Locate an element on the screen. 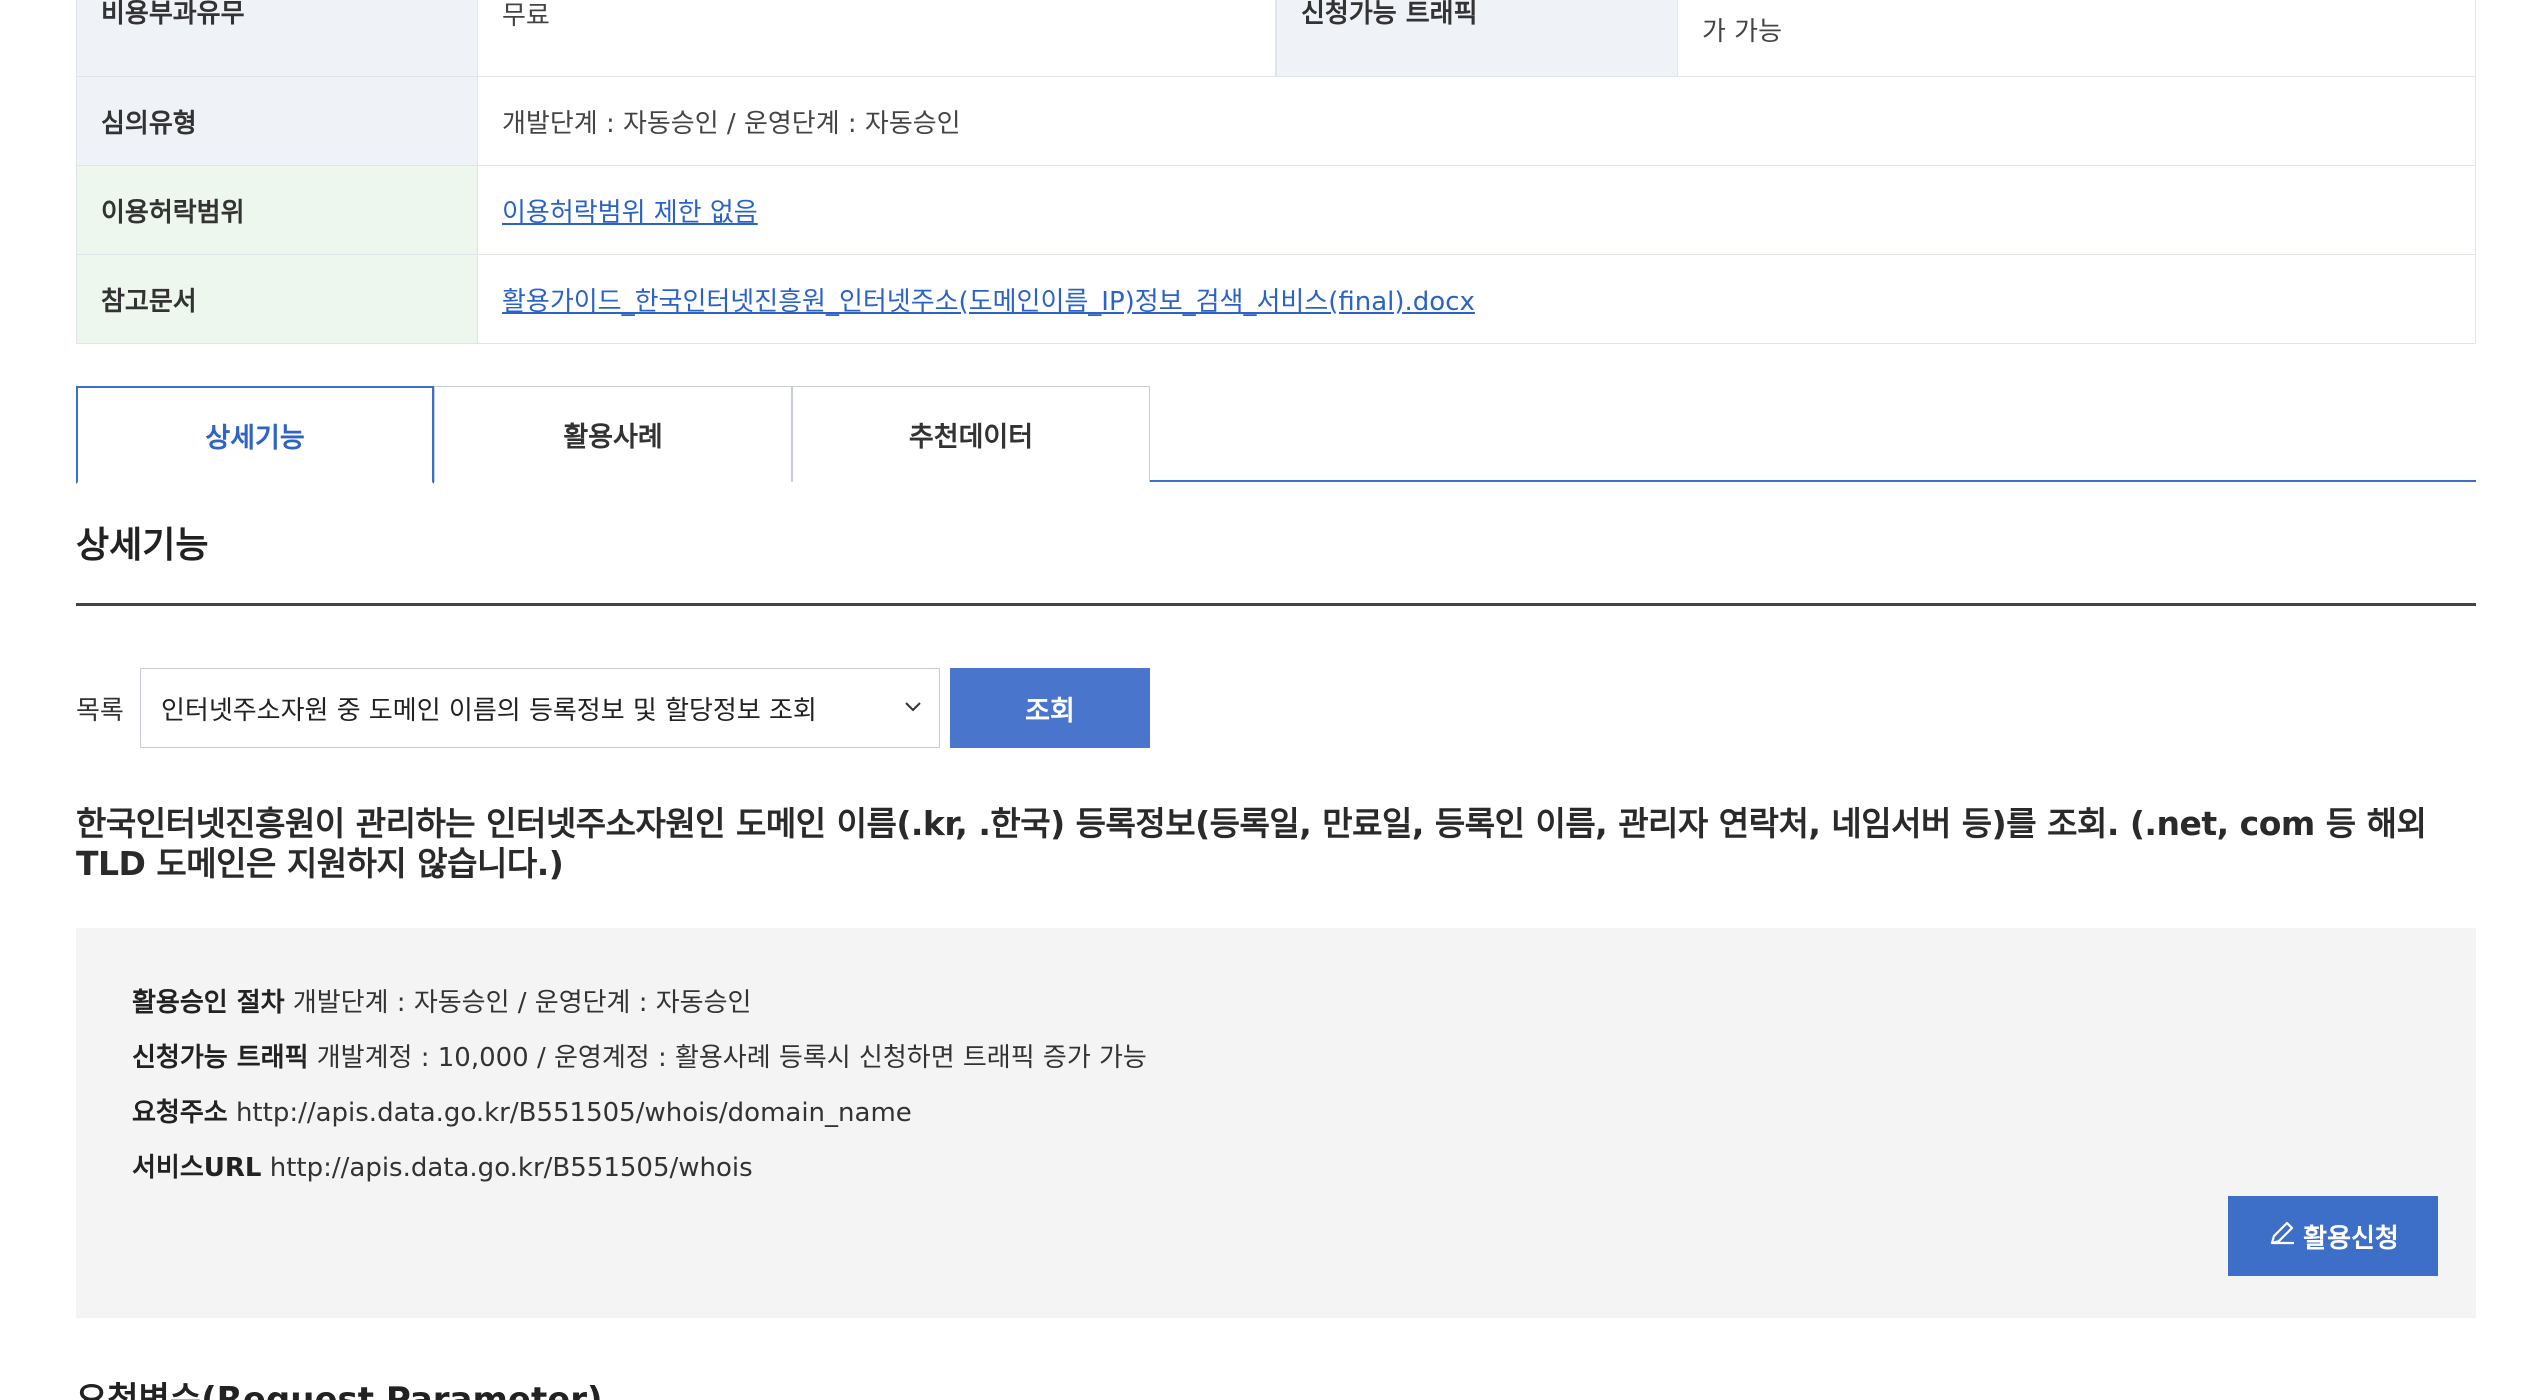 This screenshot has width=2540, height=1400. list-label: 목록 is located at coordinates (100, 711).